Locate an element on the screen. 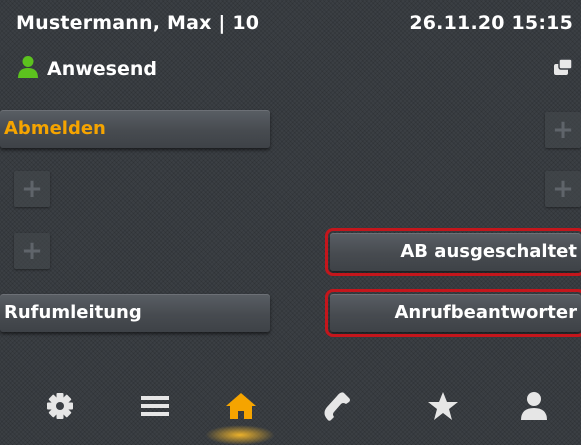  empty-key-left-2: + is located at coordinates (32, 189).